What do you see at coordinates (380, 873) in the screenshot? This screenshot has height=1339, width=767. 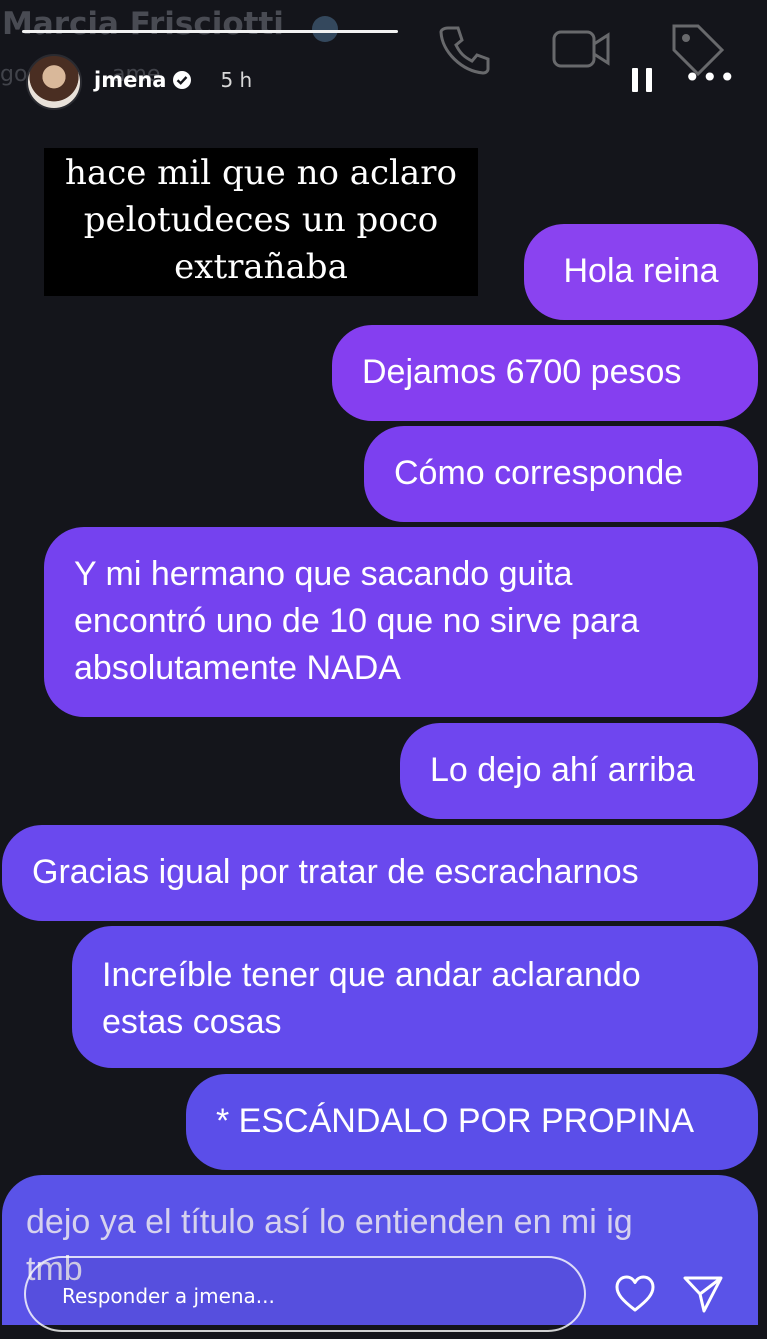 I see `message-bubble: Gracias igual por tratar de escracharnos` at bounding box center [380, 873].